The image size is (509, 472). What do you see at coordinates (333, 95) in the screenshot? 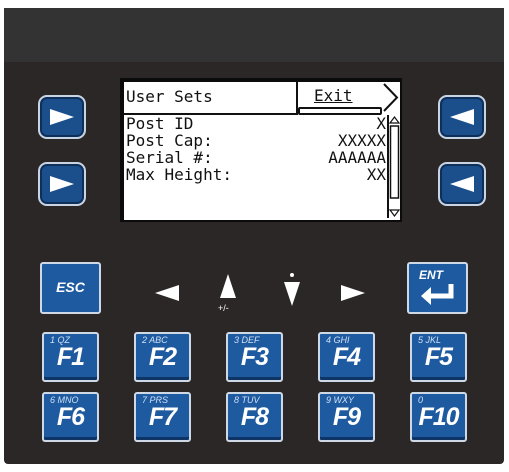
I see `lcd-exit-label: Exit` at bounding box center [333, 95].